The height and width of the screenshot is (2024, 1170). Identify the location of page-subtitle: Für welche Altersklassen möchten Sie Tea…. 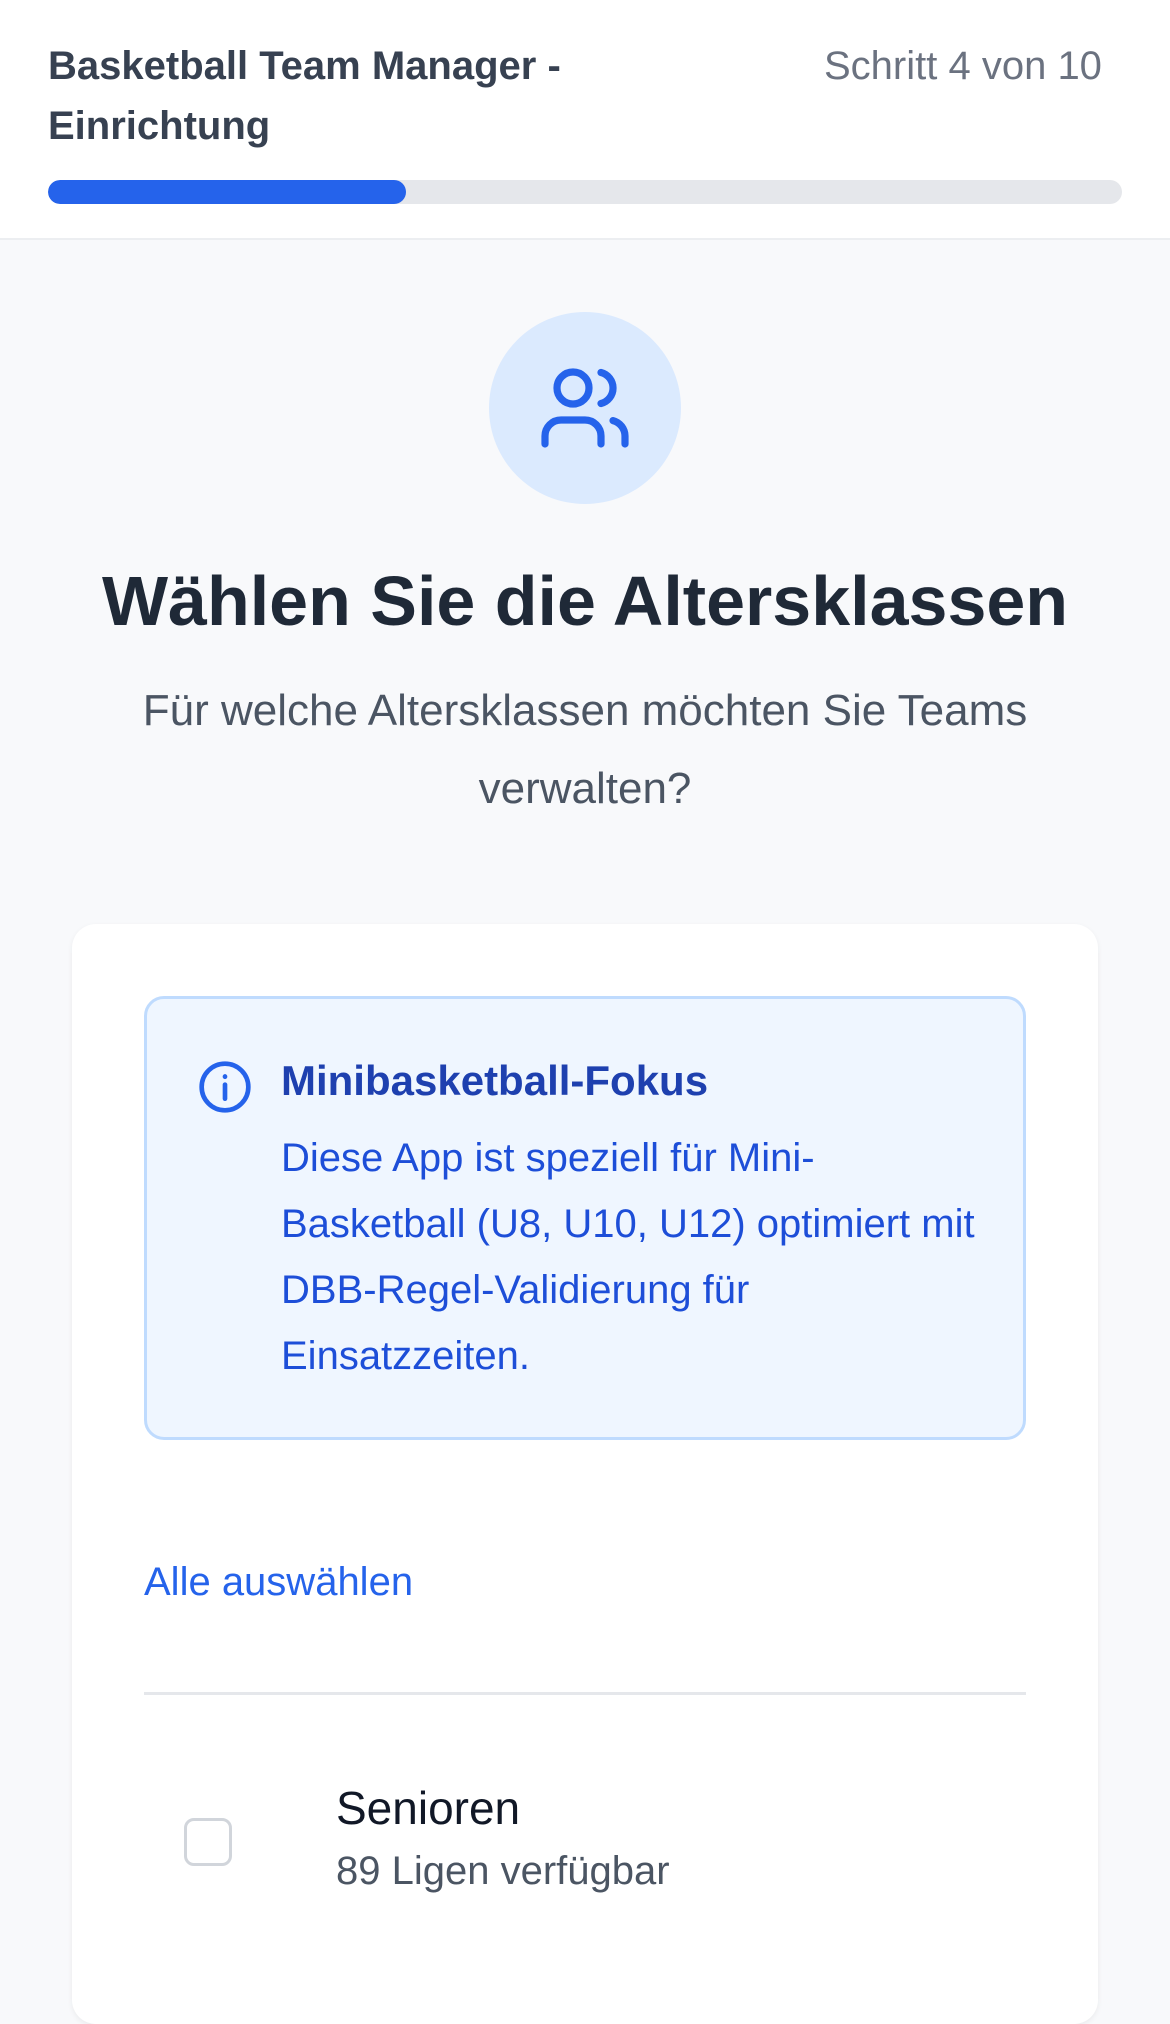
(585, 749).